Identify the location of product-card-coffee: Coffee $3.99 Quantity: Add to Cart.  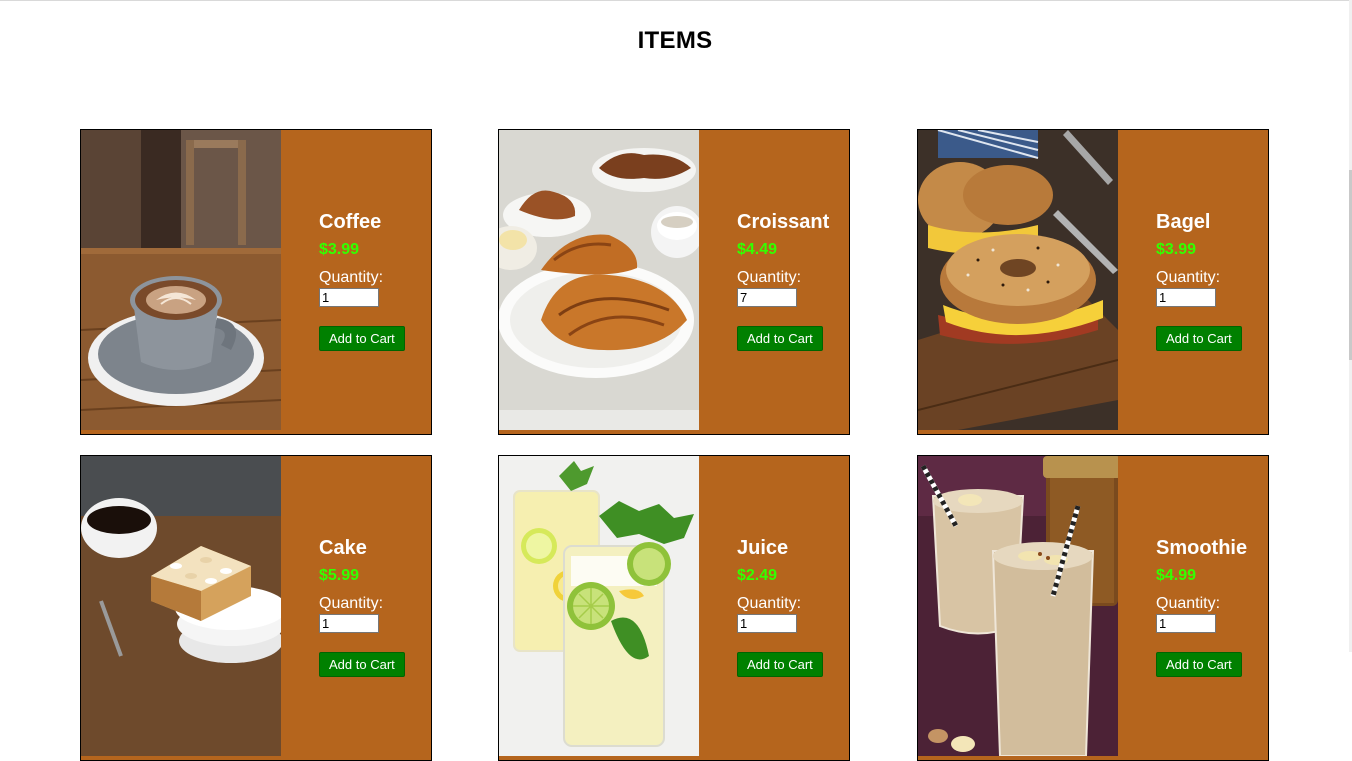
(256, 282).